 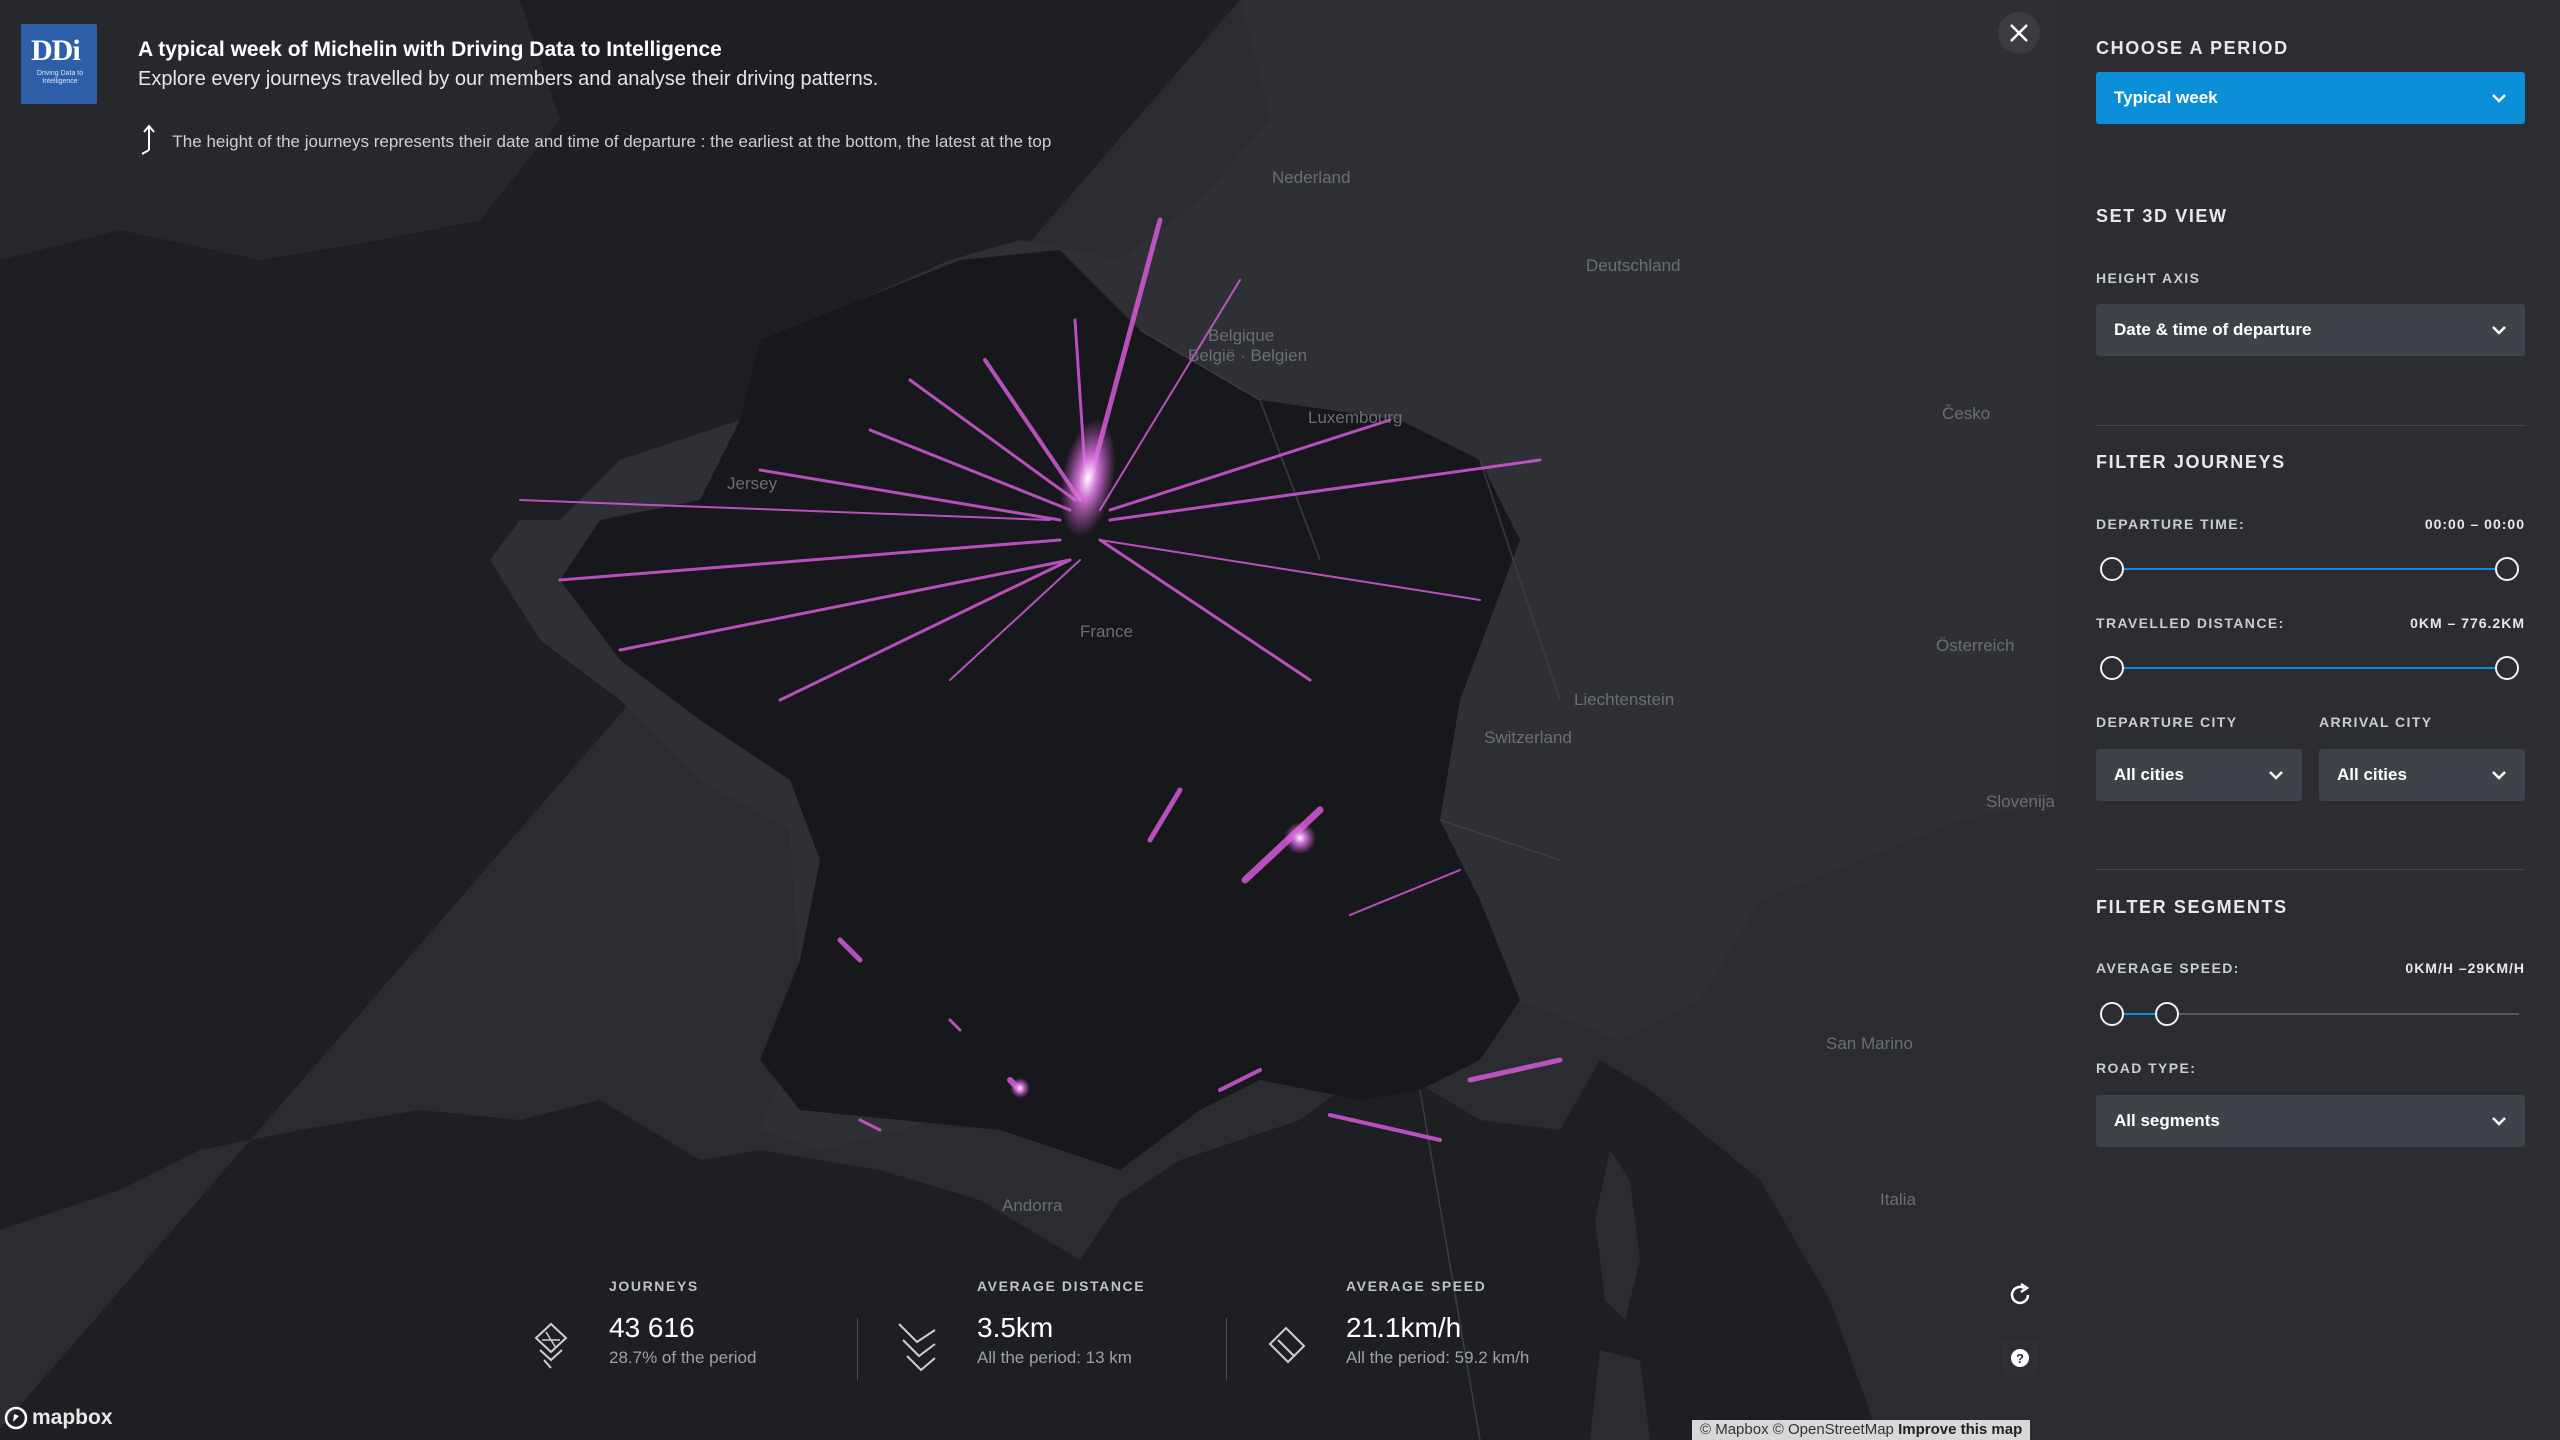 I want to click on mapbox-wordmark: mapbox, so click(x=72, y=1417).